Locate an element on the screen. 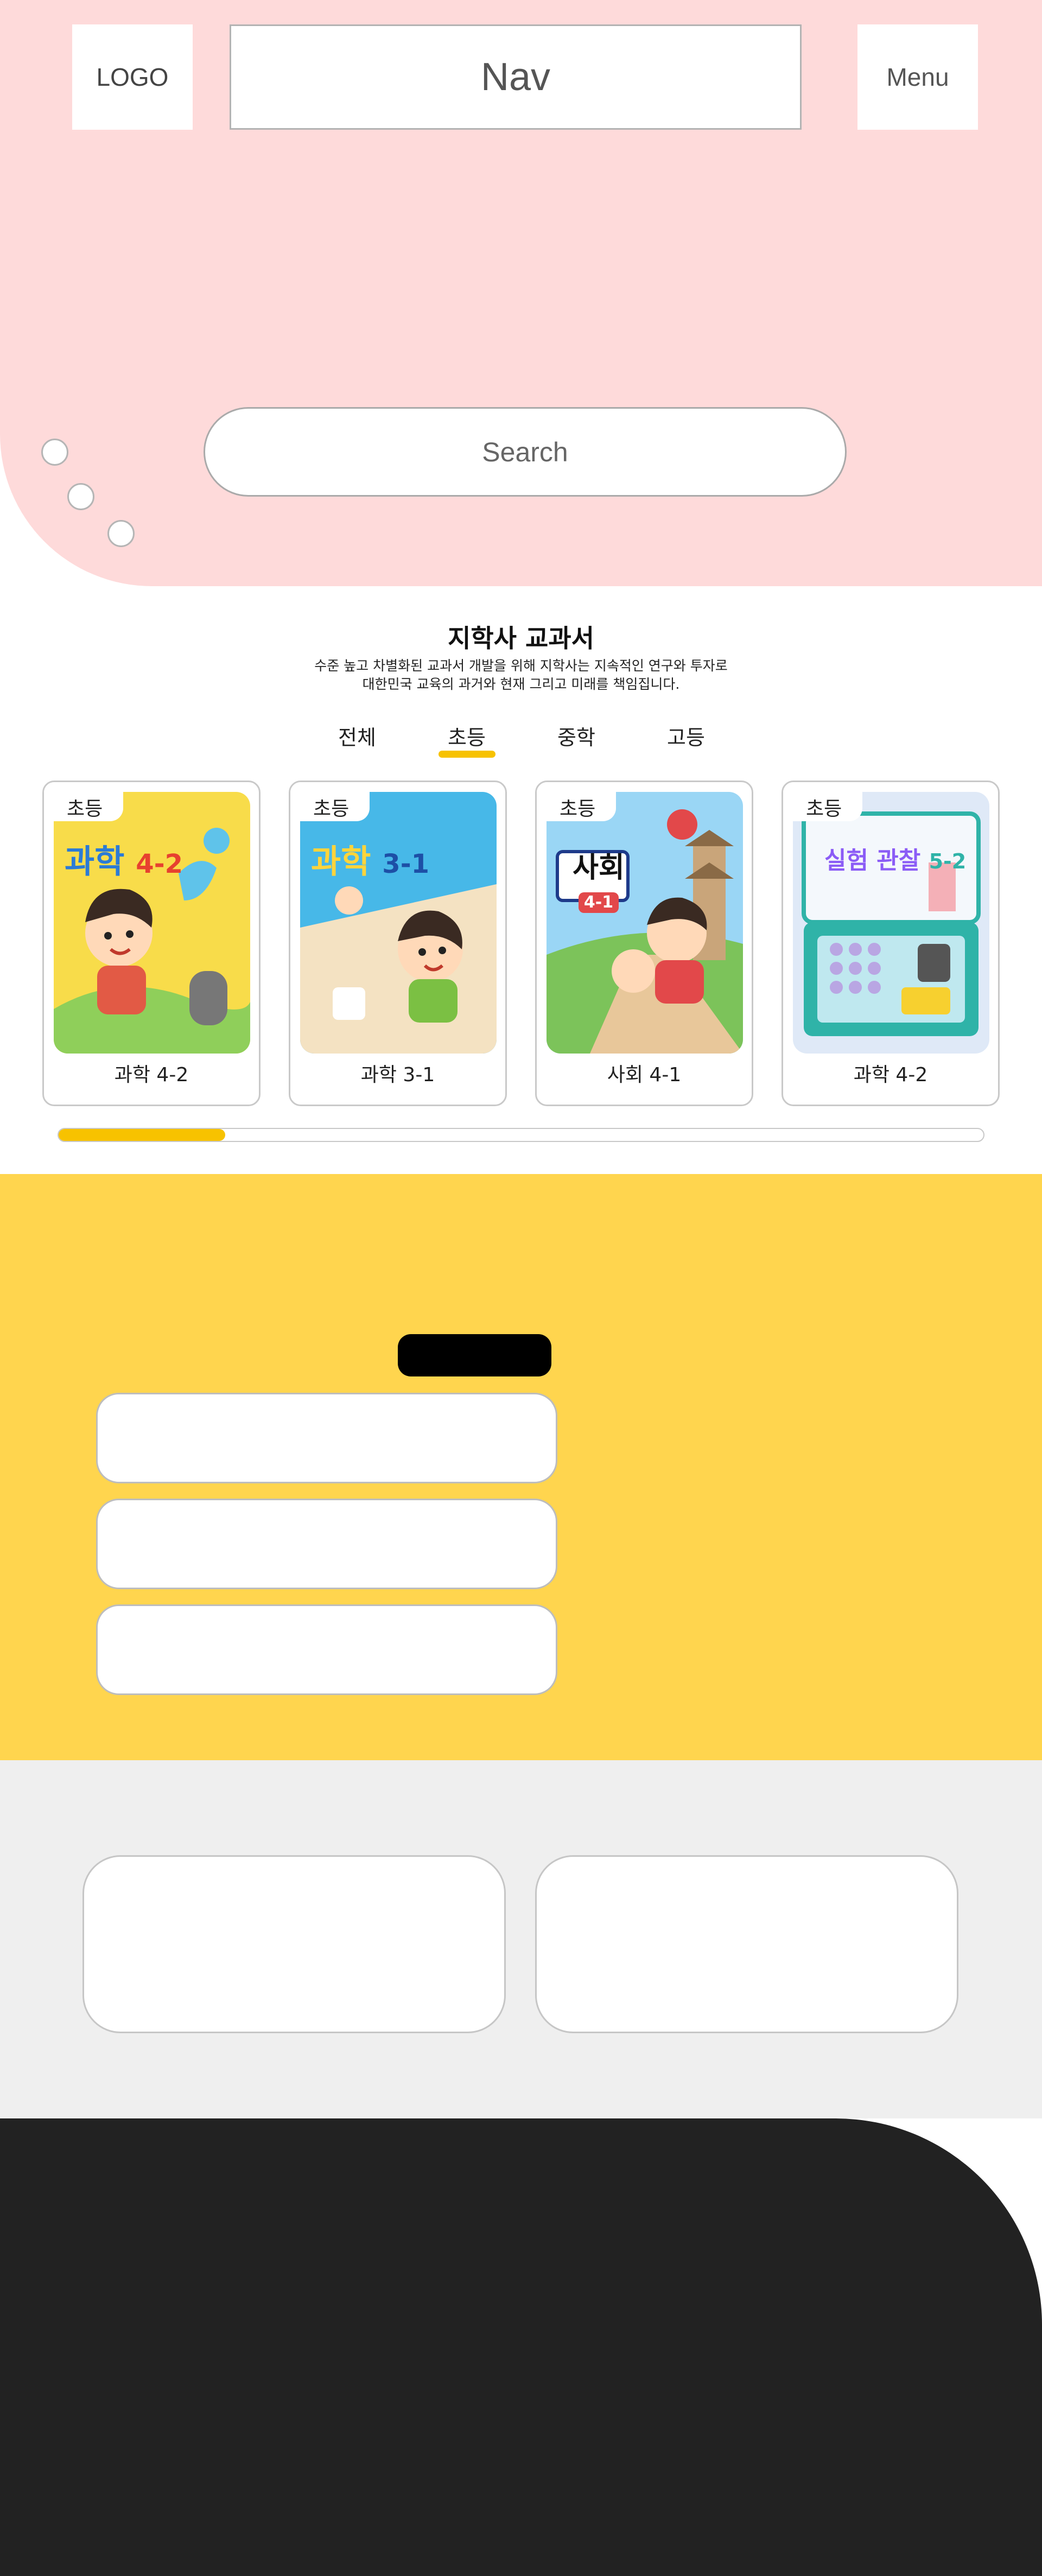 This screenshot has width=1042, height=2576. textbook-card: 초등 실험 관찰 5-2 과학 4-2 is located at coordinates (891, 943).